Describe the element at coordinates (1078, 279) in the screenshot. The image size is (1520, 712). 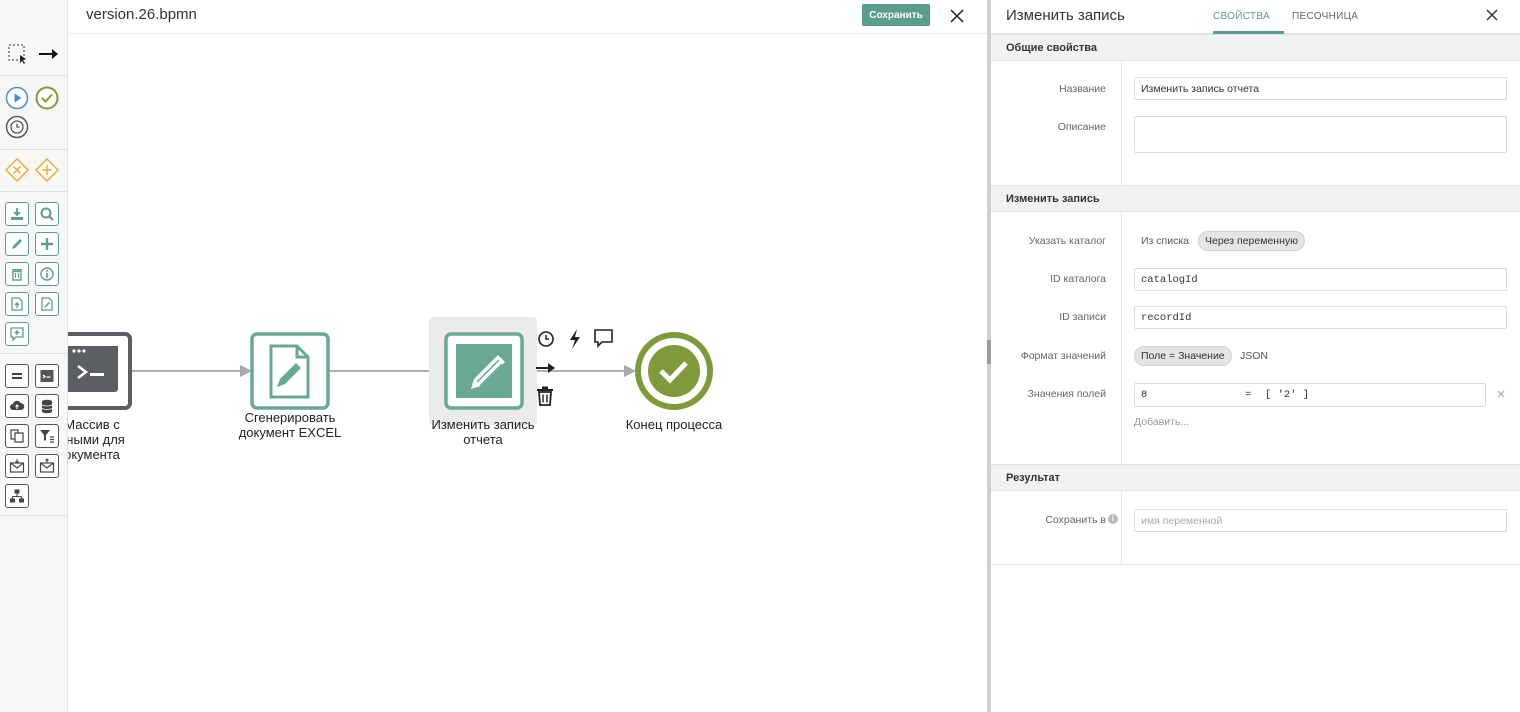
I see `catalog-id-label: ID каталога` at that location.